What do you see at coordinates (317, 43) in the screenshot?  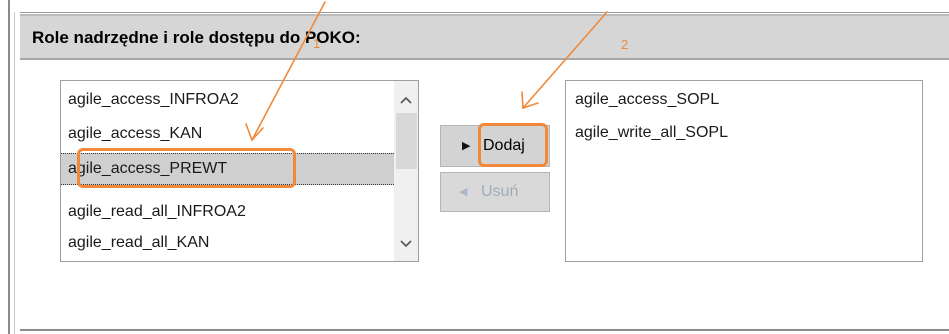 I see `annotation-marker-1: 1` at bounding box center [317, 43].